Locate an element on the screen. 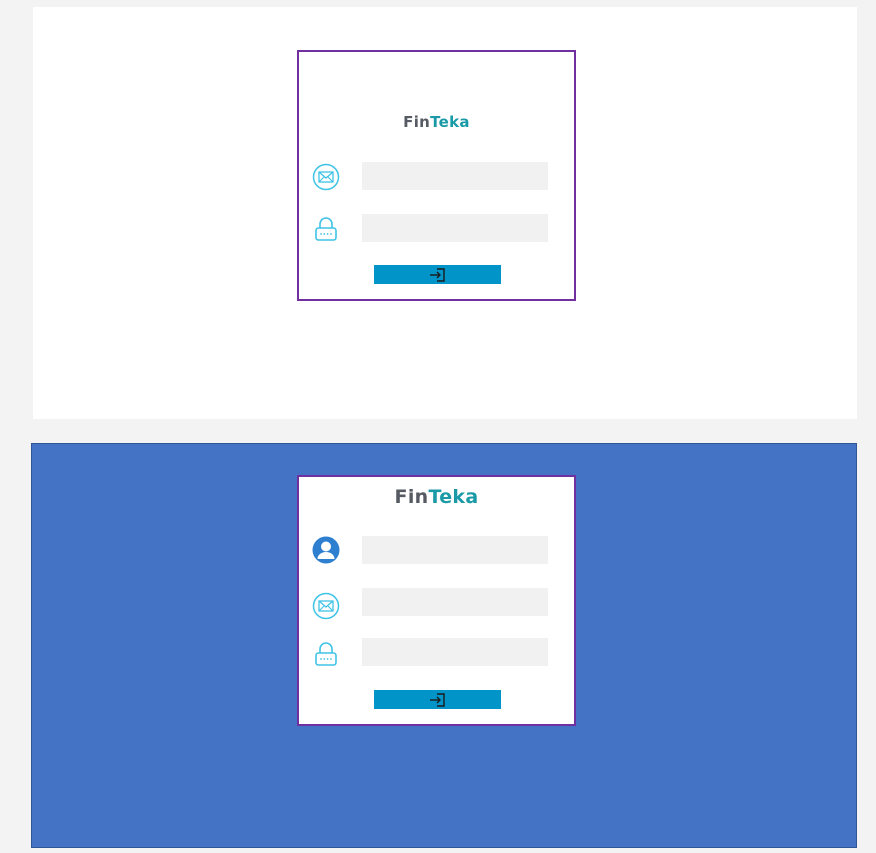 The height and width of the screenshot is (853, 876). user-icon is located at coordinates (326, 550).